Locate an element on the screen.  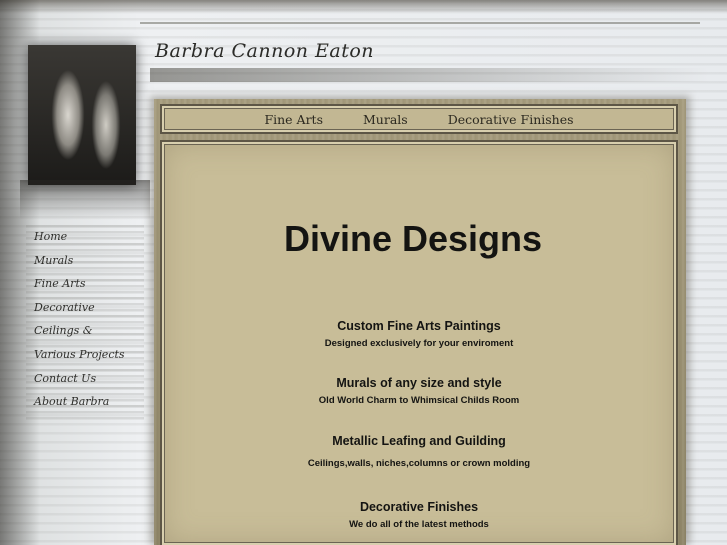
nav-decorative: Decorative is located at coordinates (89, 312).